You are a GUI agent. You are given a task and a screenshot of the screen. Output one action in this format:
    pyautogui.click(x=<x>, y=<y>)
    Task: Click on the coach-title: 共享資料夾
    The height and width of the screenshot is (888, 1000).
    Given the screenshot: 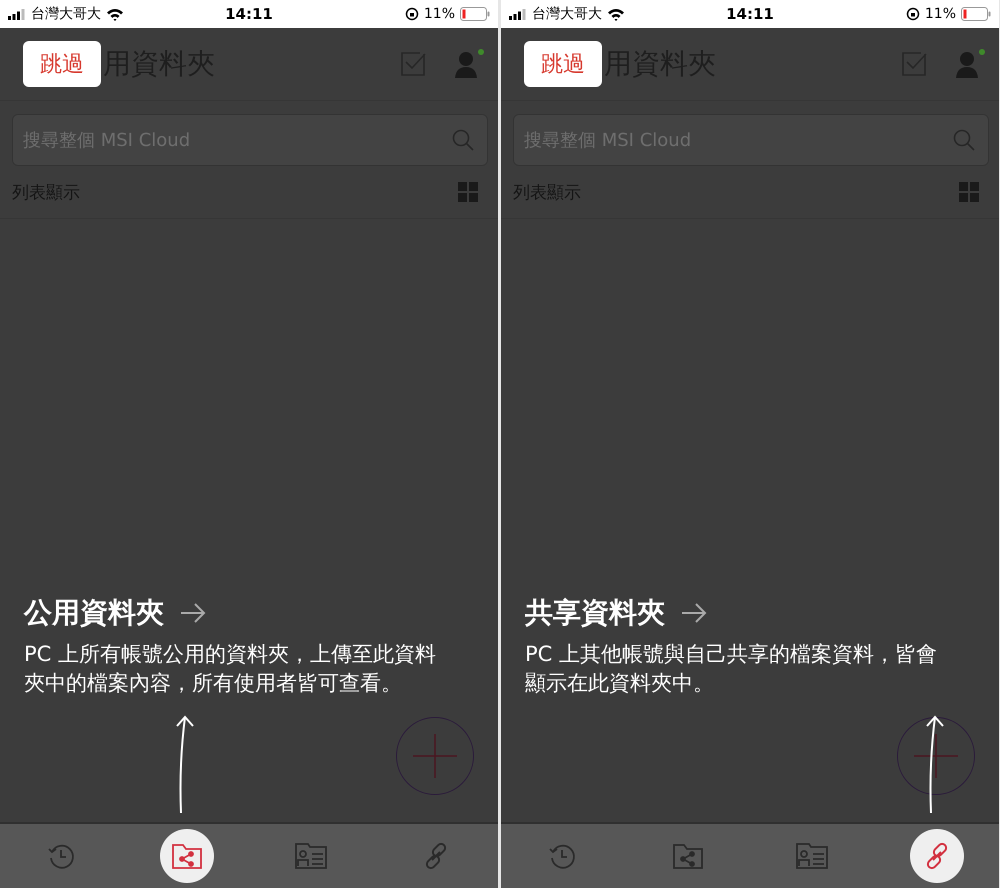 What is the action you would take?
    pyautogui.click(x=595, y=613)
    